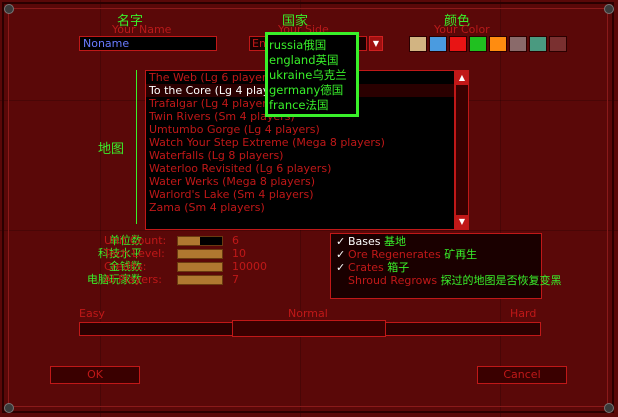  Describe the element at coordinates (309, 328) in the screenshot. I see `difficulty-slider-thumb` at that location.